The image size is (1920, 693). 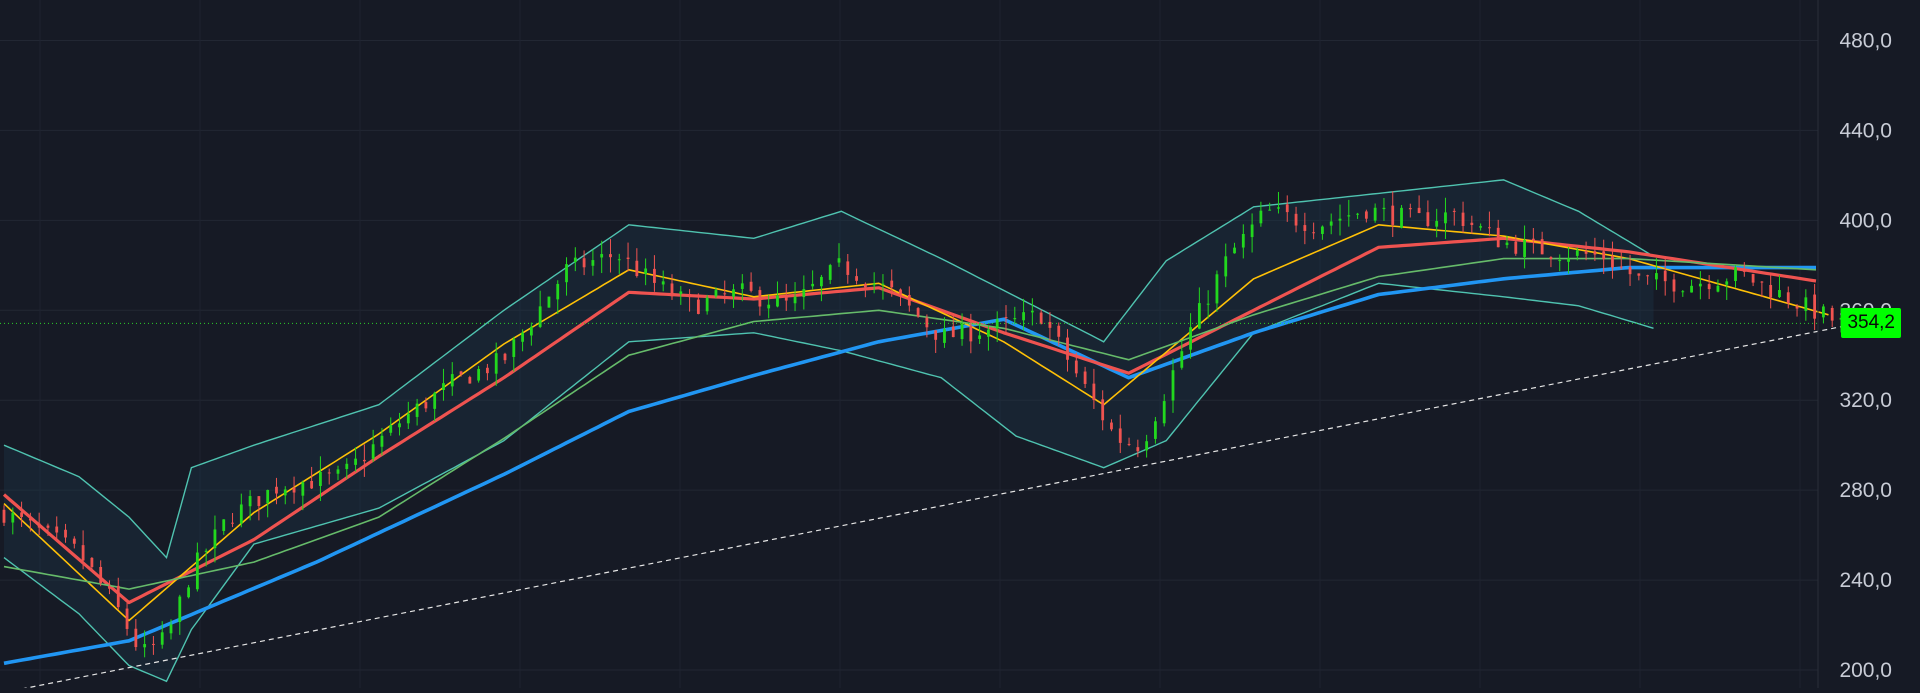 I want to click on y-tick-label: 400,0, so click(x=1865, y=220).